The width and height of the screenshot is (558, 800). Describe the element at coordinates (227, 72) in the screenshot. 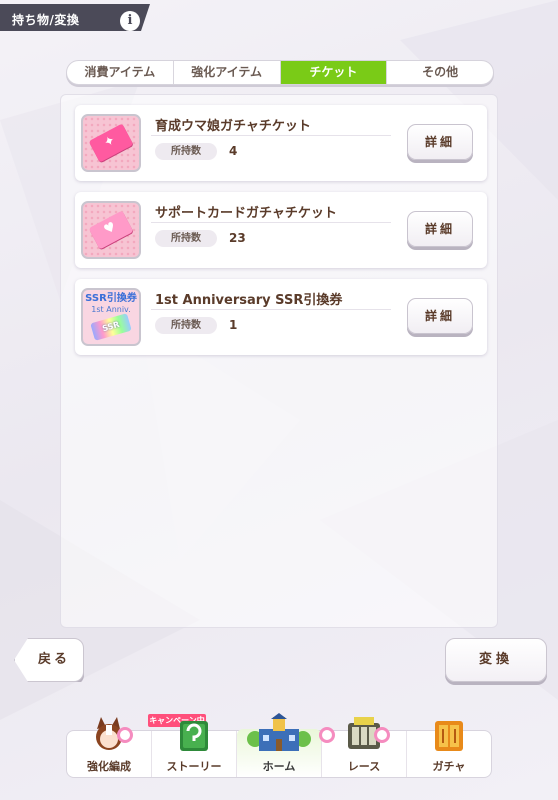

I see `tab-enhancement: 強化アイテム` at that location.